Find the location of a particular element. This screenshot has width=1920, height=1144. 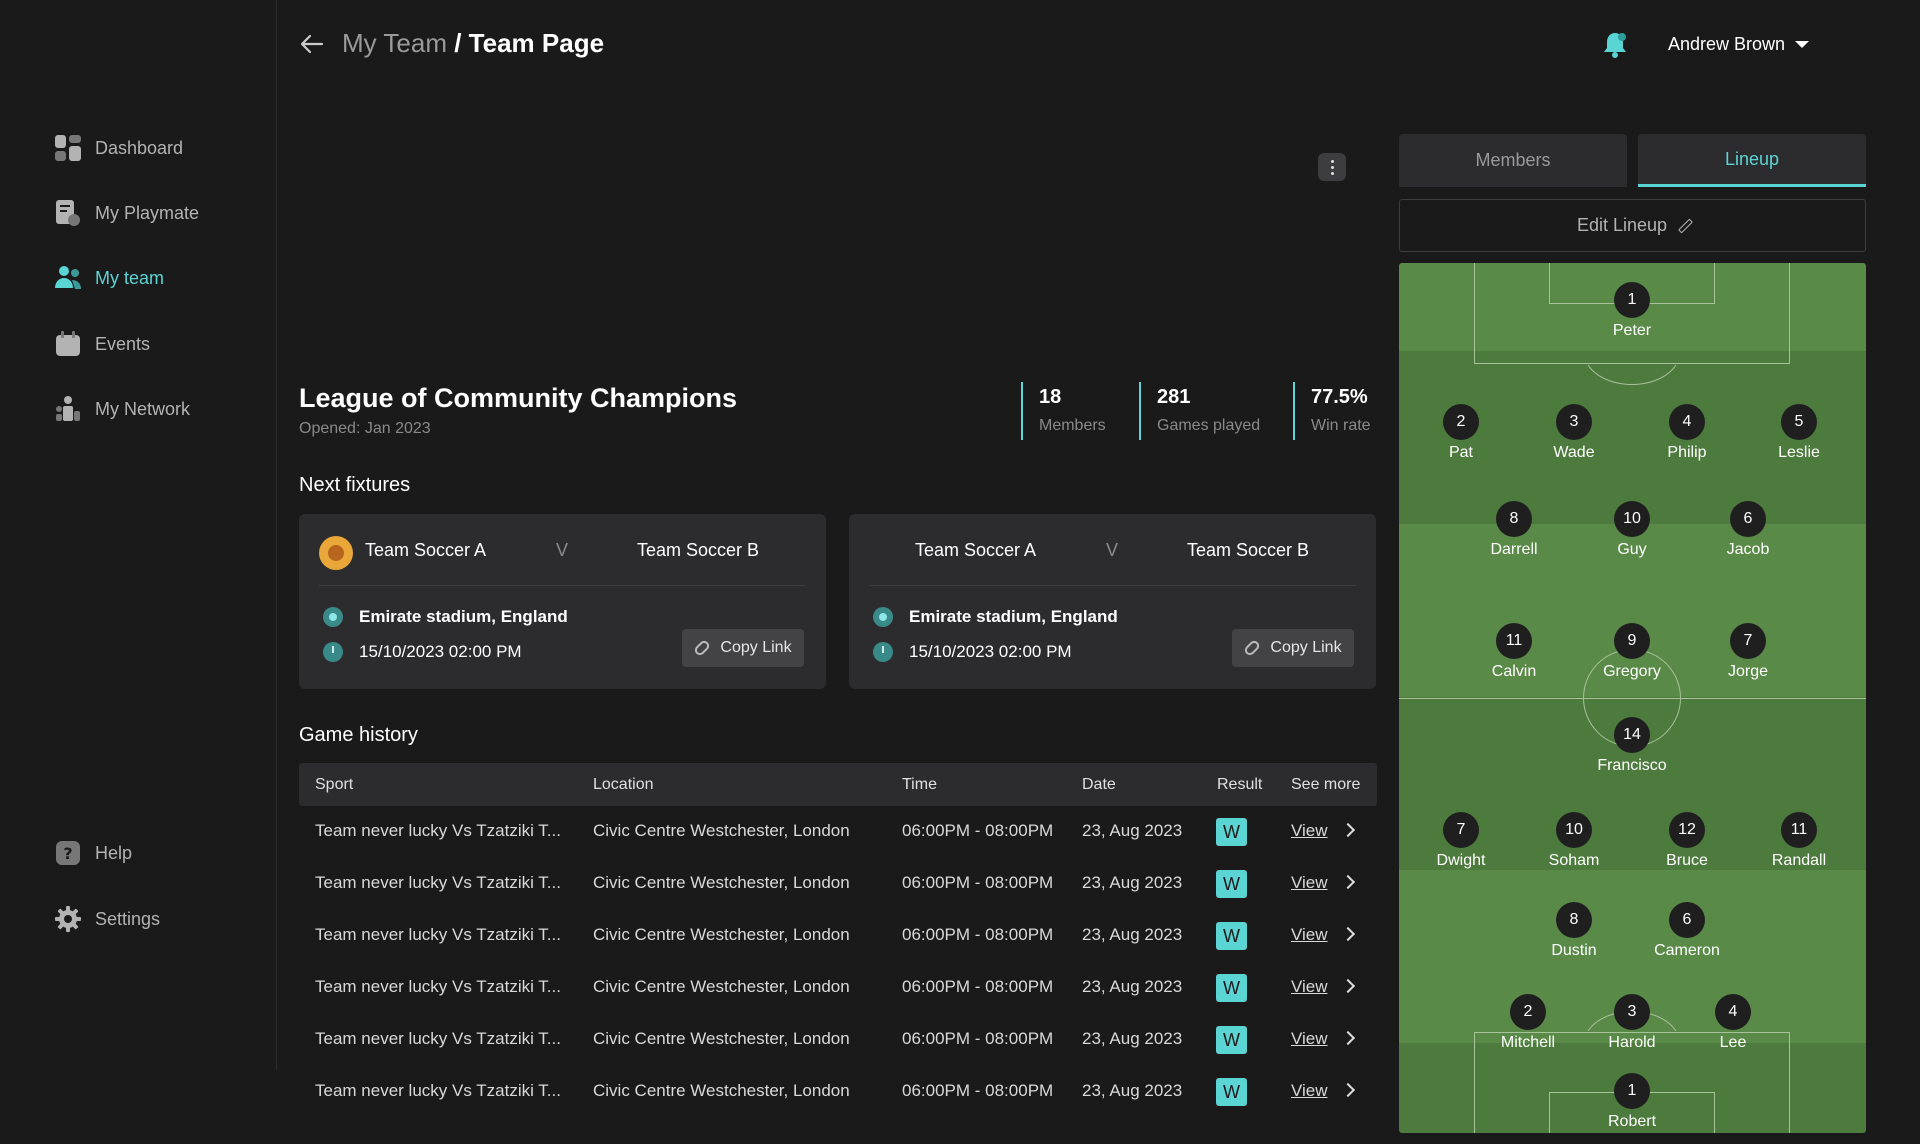

next-fixtures-title: Next fixtures is located at coordinates (355, 485).